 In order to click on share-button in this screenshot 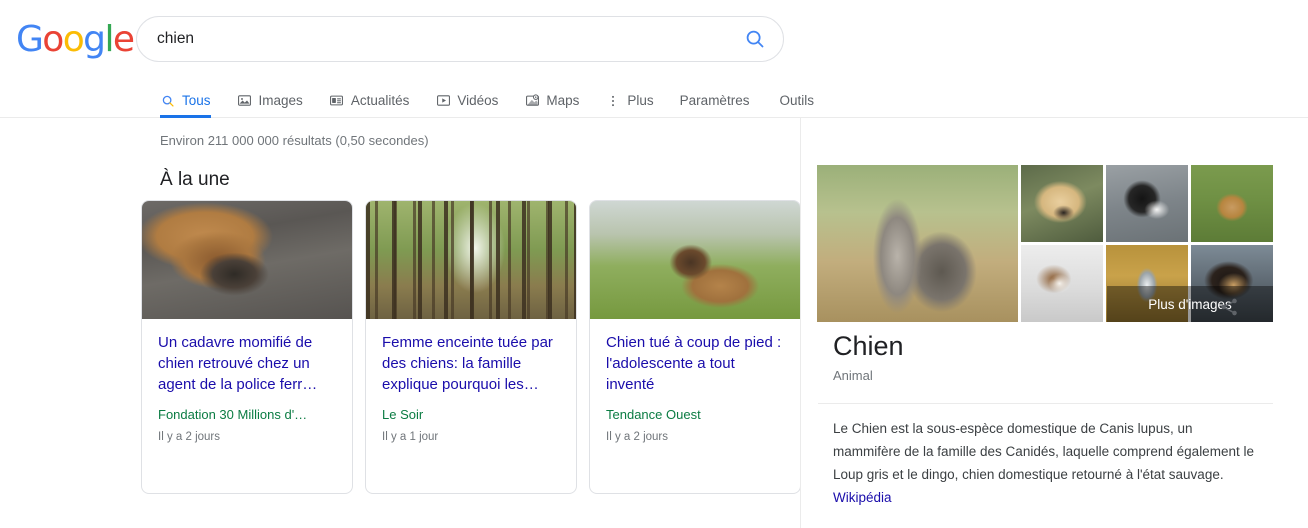, I will do `click(1230, 308)`.